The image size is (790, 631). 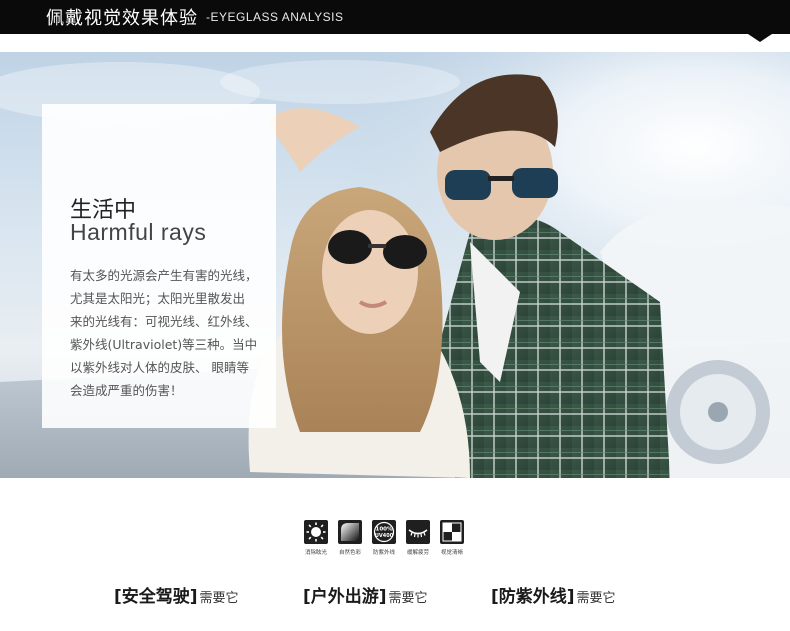 What do you see at coordinates (164, 344) in the screenshot?
I see `card-body-line: 紫外线(Ultraviolet)等三种。当中` at bounding box center [164, 344].